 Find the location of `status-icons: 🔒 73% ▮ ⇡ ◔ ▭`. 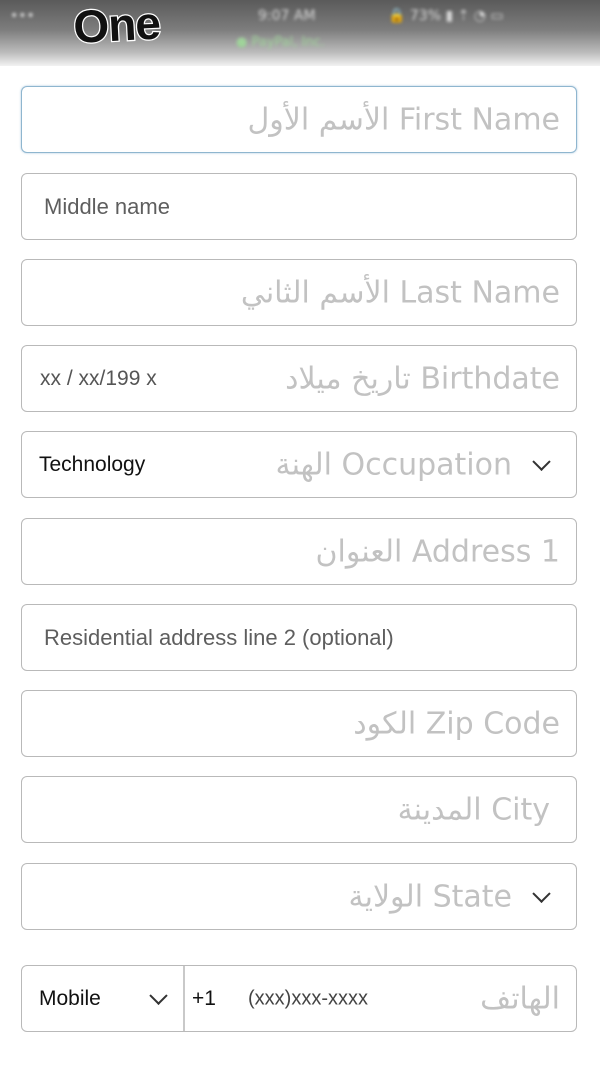

status-icons: 🔒 73% ▮ ⇡ ◔ ▭ is located at coordinates (446, 16).